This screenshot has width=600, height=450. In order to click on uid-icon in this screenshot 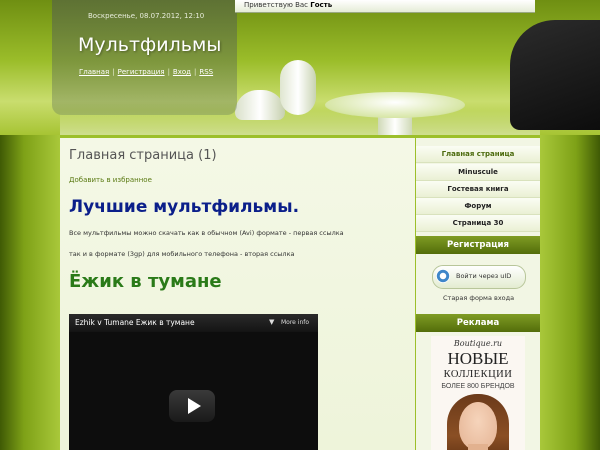, I will do `click(443, 276)`.